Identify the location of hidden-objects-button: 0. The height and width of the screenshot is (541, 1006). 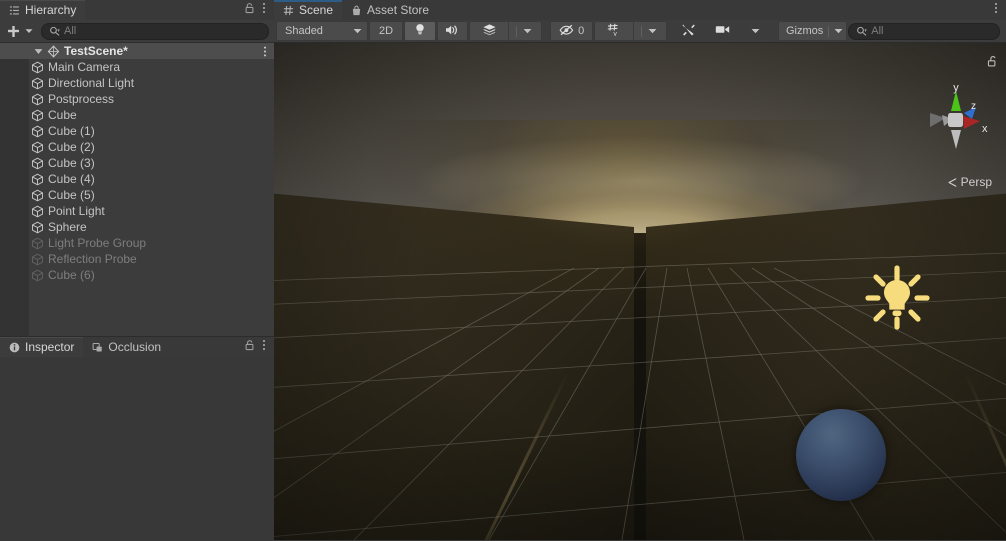
(572, 31).